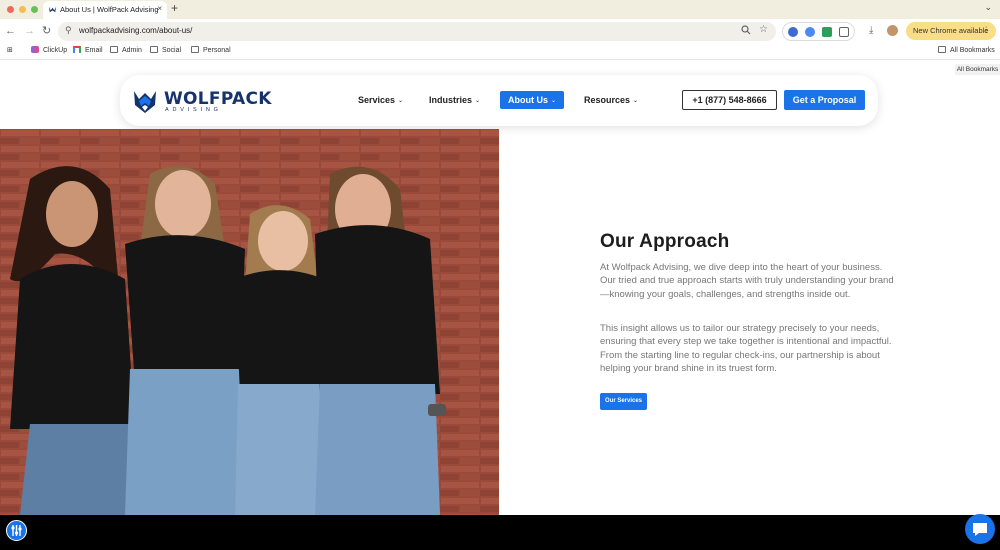  Describe the element at coordinates (500, 532) in the screenshot. I see `footer-band` at that location.